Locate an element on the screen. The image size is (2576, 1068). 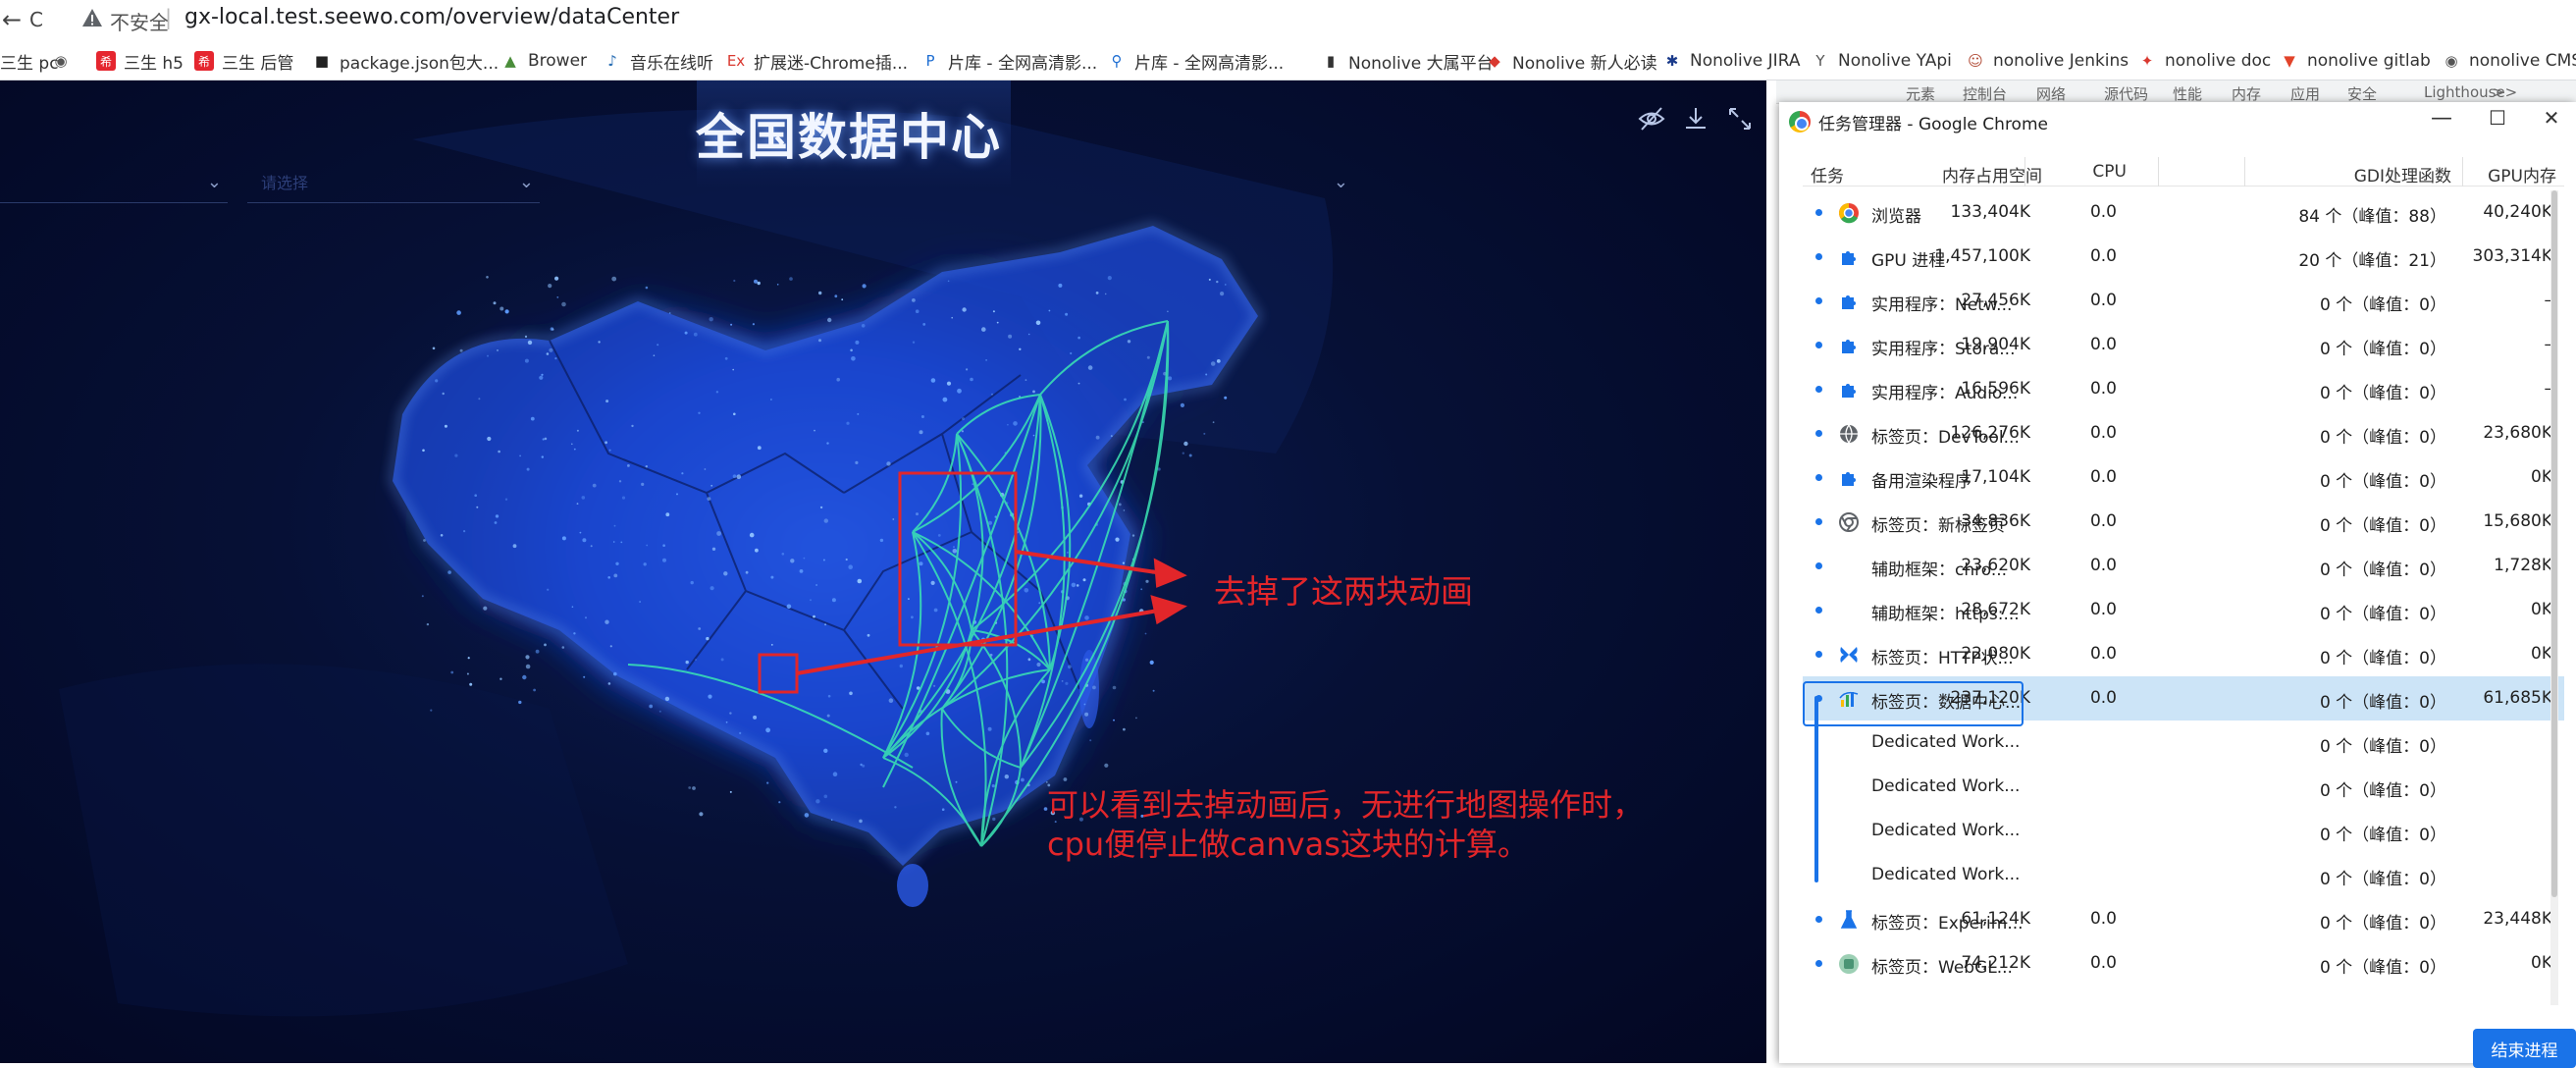
bookmark-item: ▮ Nonolive 大属平台 is located at coordinates (1407, 61).